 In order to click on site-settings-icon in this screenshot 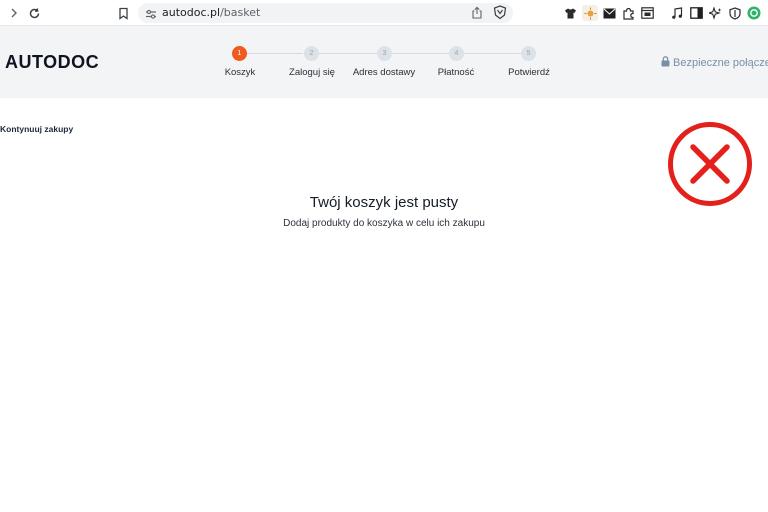, I will do `click(151, 16)`.